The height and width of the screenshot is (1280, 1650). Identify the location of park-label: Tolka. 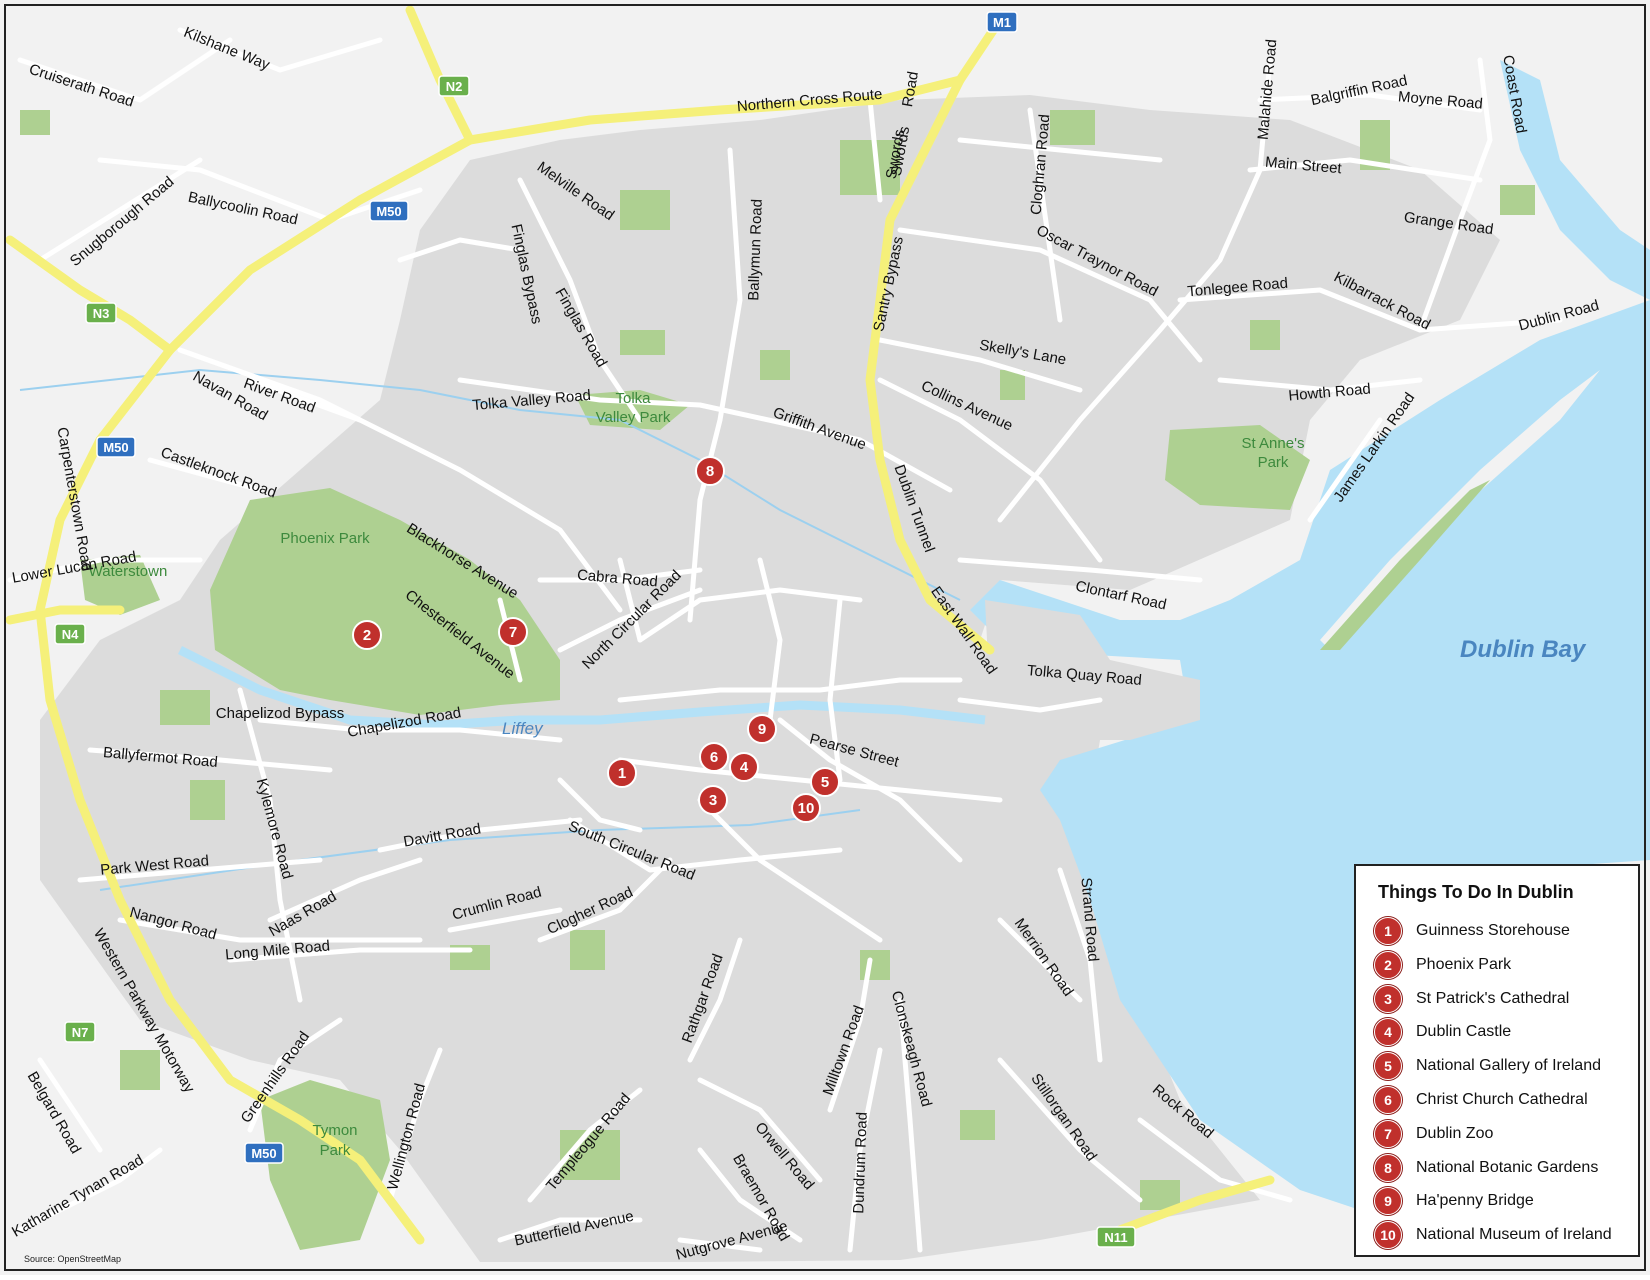
(633, 398).